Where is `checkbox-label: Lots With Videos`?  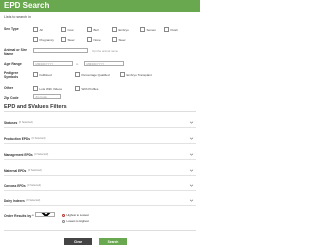
checkbox-label: Lots With Videos is located at coordinates (50, 88).